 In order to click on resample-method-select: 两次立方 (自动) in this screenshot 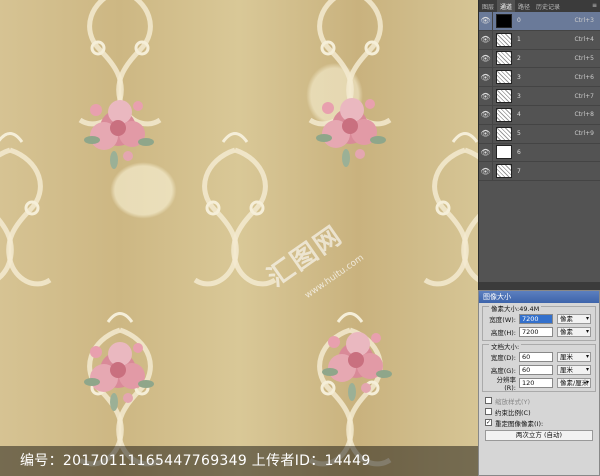, I will do `click(539, 435)`.